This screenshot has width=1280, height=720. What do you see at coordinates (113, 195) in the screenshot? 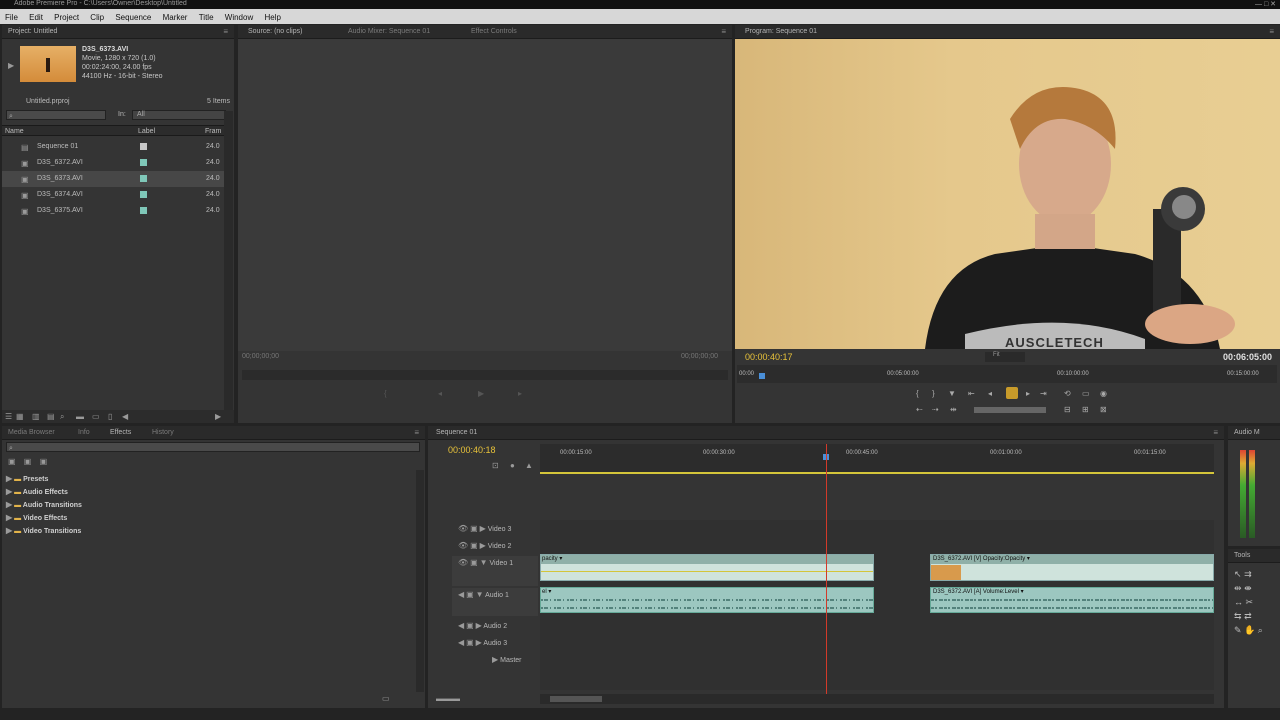
I see `list-item: ▣ D3S_6374.AVI 24.0` at bounding box center [113, 195].